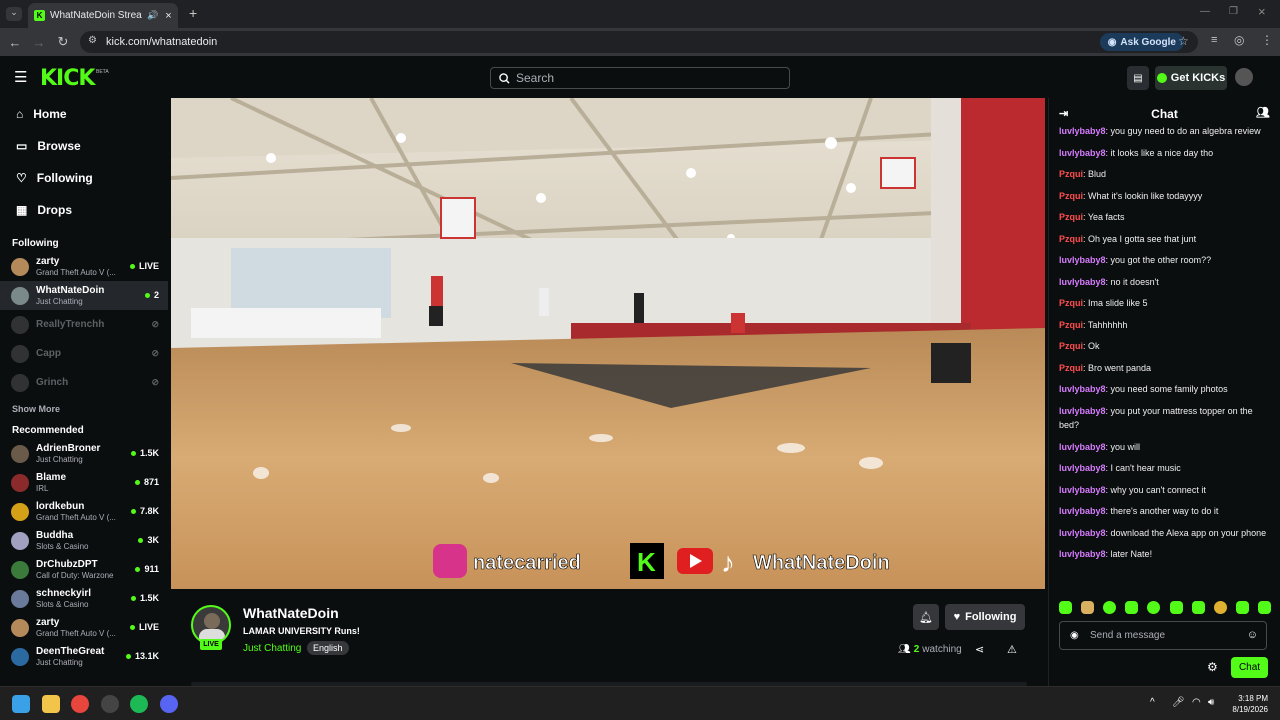 This screenshot has width=1280, height=720. Describe the element at coordinates (1262, 11) in the screenshot. I see `close-window-icon: ×` at that location.